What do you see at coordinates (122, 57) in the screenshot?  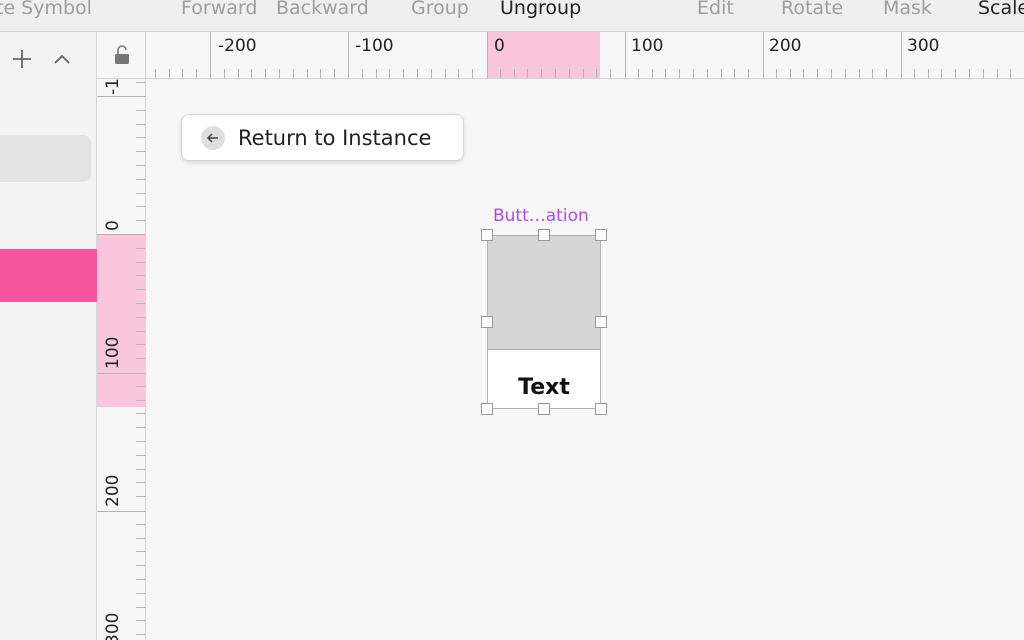 I see `lock-icon` at bounding box center [122, 57].